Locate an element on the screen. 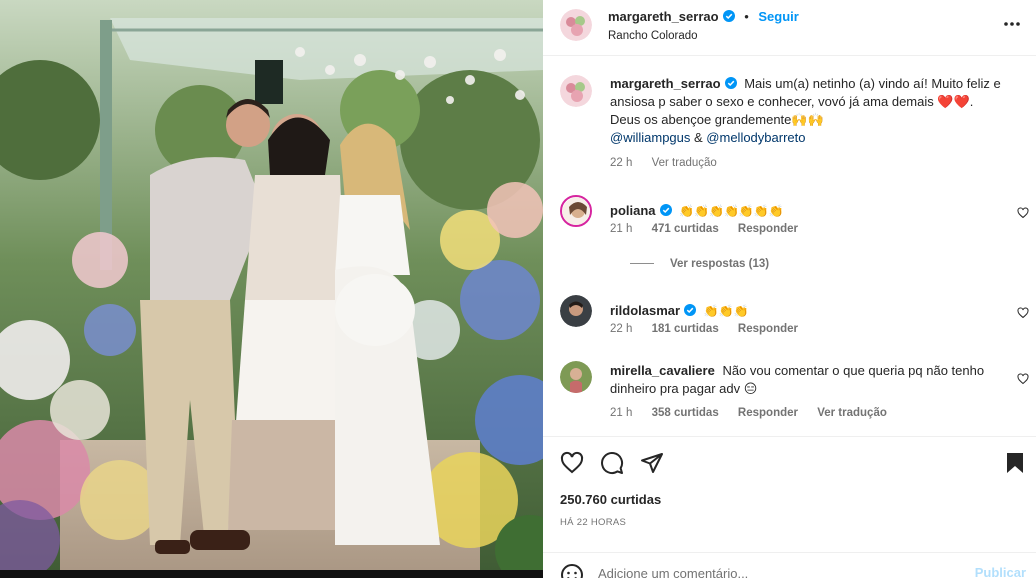 The image size is (1036, 578). comment-meta: 21 h 358 curtidas Responder Ver tradução is located at coordinates (756, 413).